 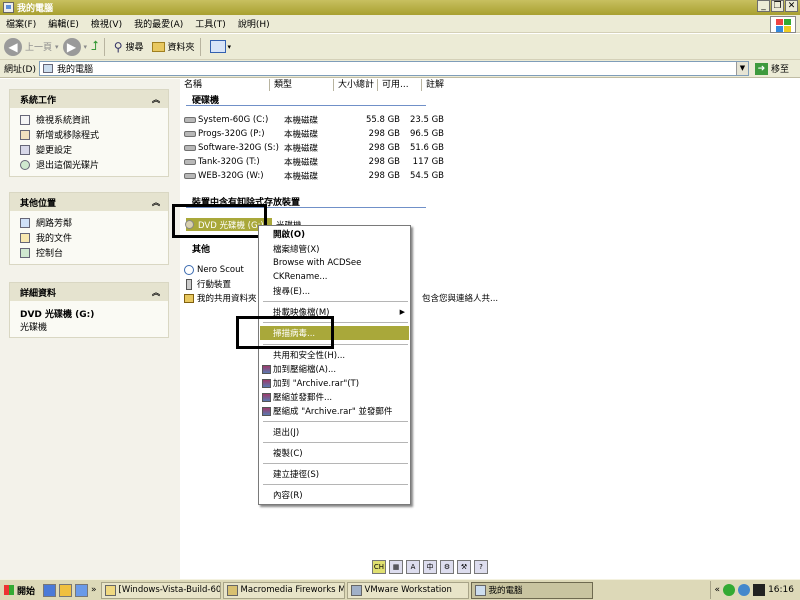 What do you see at coordinates (106, 23) in the screenshot?
I see `menu-view: 檢視(V)` at bounding box center [106, 23].